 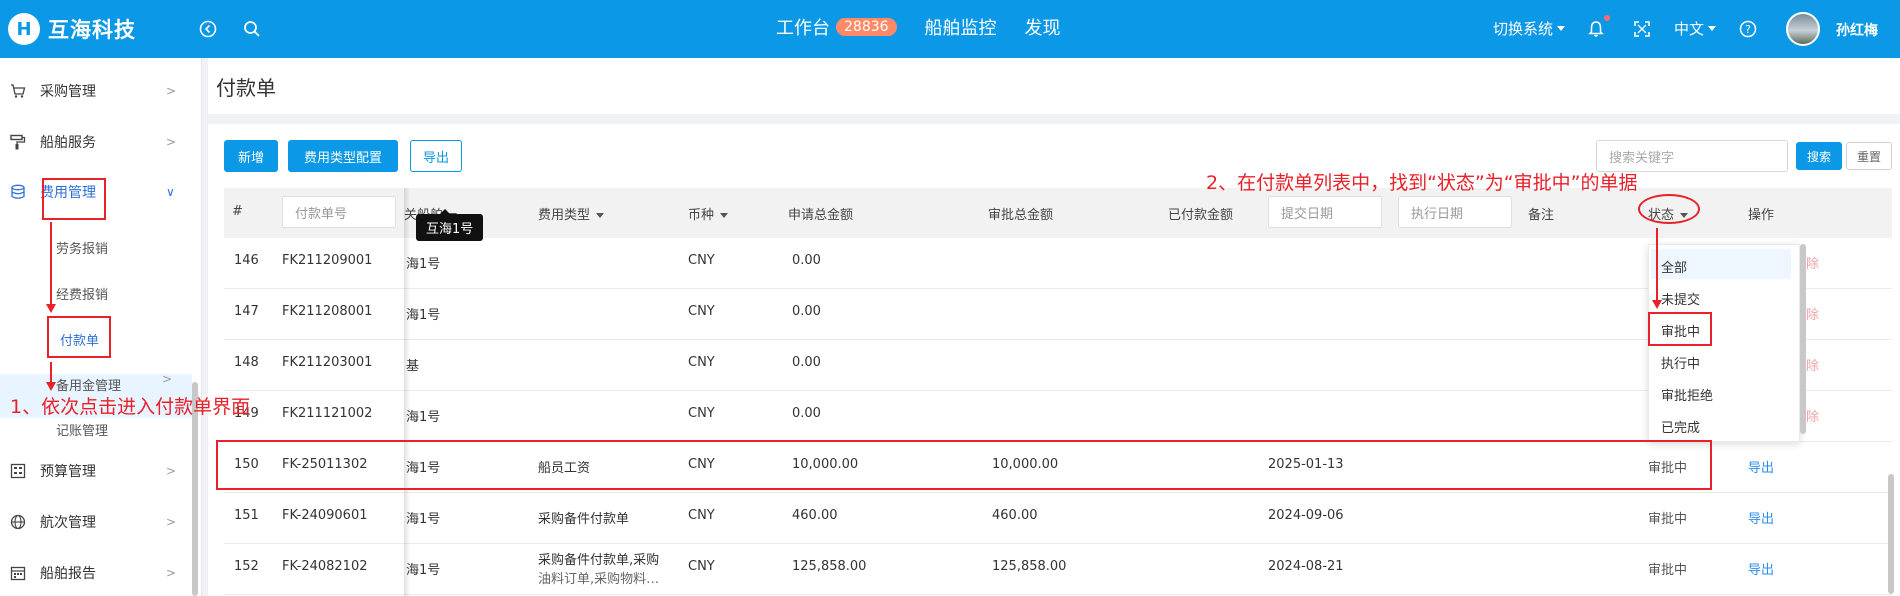 I want to click on column-header-fee-type-label: 费用类型, so click(x=564, y=215).